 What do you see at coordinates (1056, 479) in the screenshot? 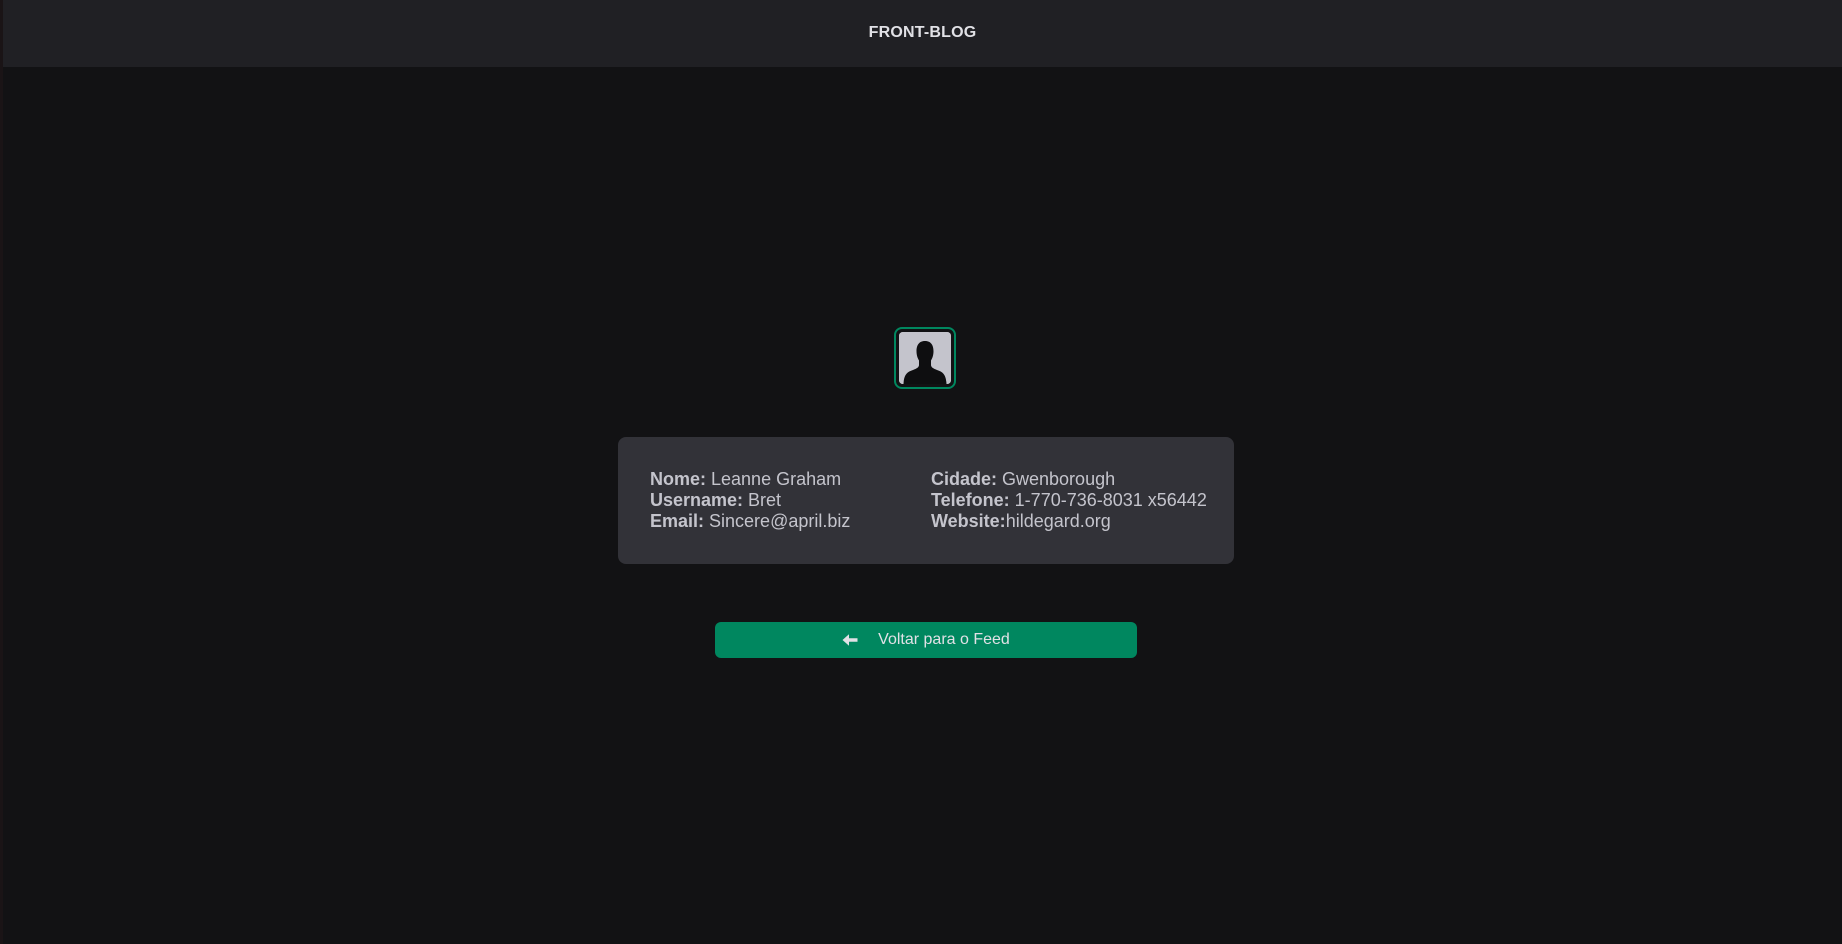
I see `field-value: Gwenborough` at bounding box center [1056, 479].